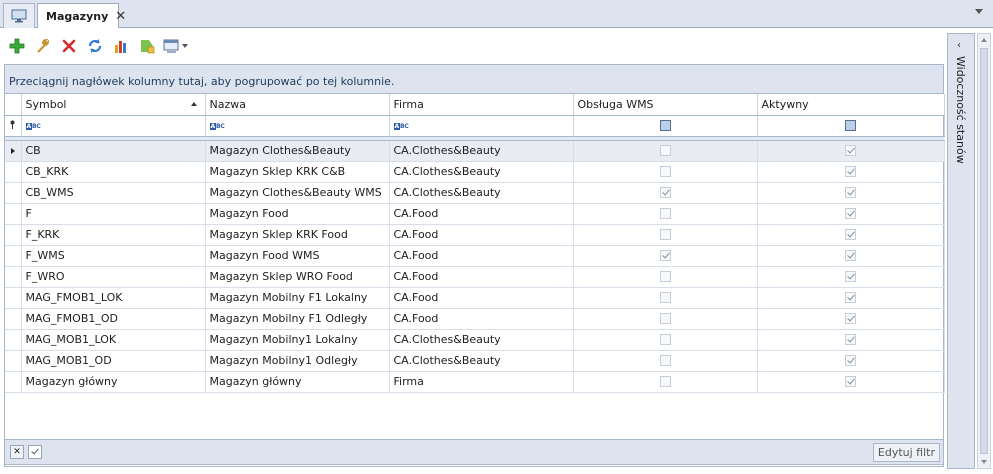 This screenshot has width=993, height=474. What do you see at coordinates (17, 452) in the screenshot?
I see `clear-filter-button: ✕` at bounding box center [17, 452].